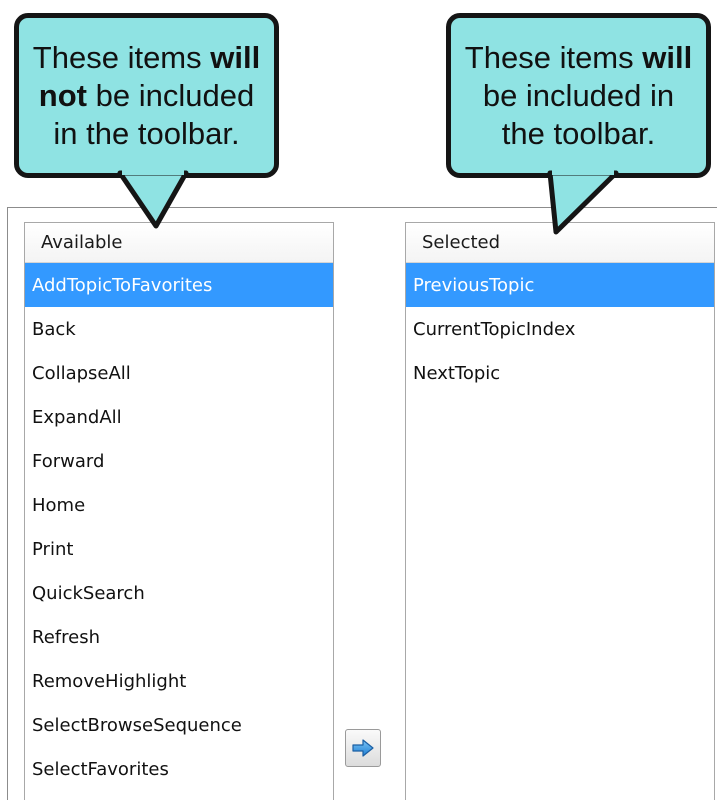 Image resolution: width=717 pixels, height=800 pixels. What do you see at coordinates (179, 285) in the screenshot?
I see `available-item-add-topic-to-favorites: AddTopicToFavorites` at bounding box center [179, 285].